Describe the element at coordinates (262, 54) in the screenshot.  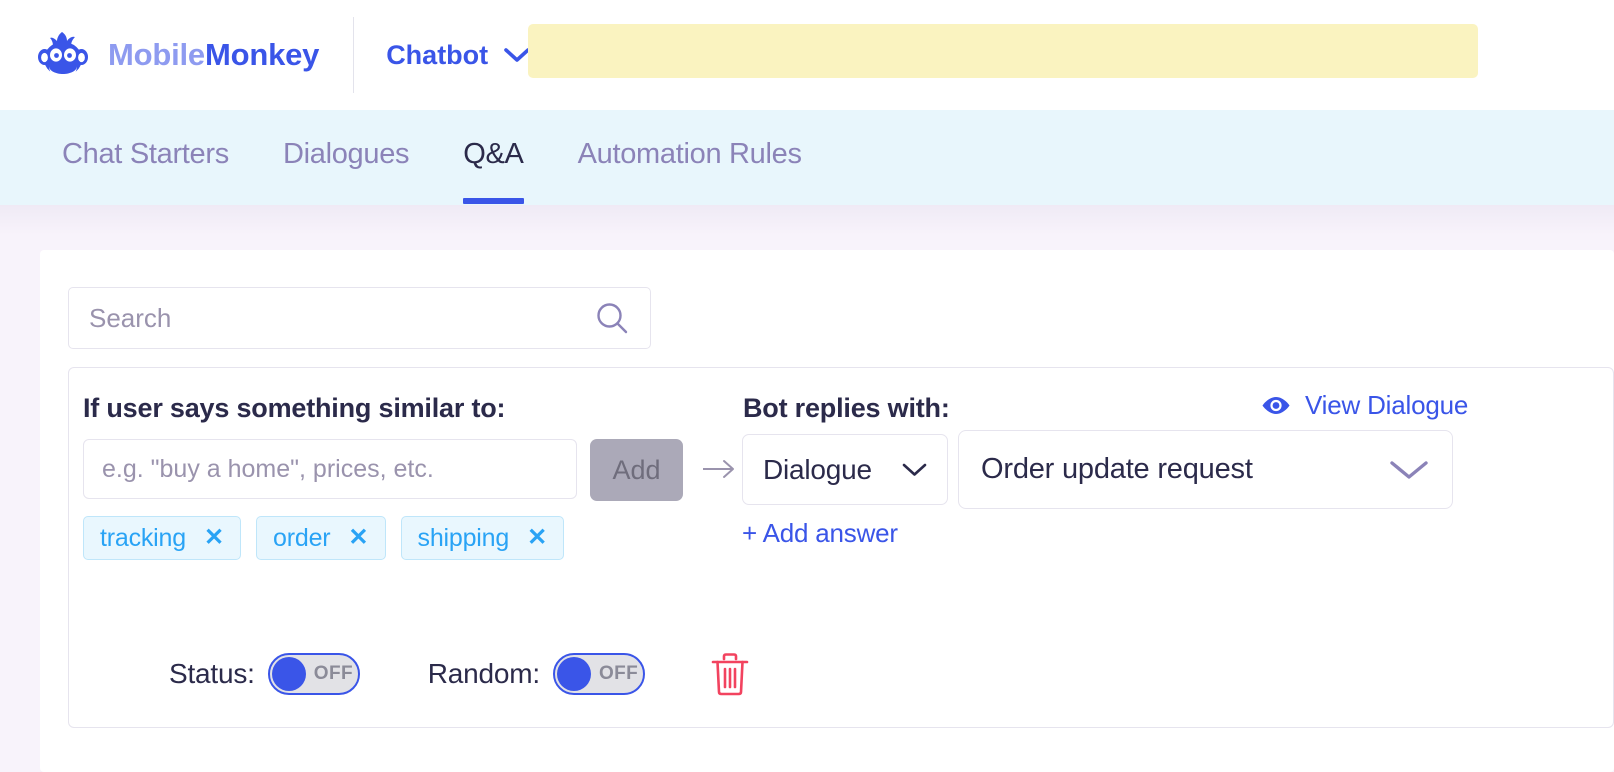
I see `brand-name-second: Monkey` at that location.